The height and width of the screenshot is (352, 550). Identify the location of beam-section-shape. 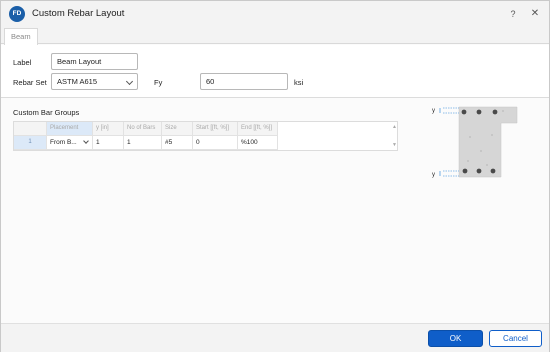
(488, 142).